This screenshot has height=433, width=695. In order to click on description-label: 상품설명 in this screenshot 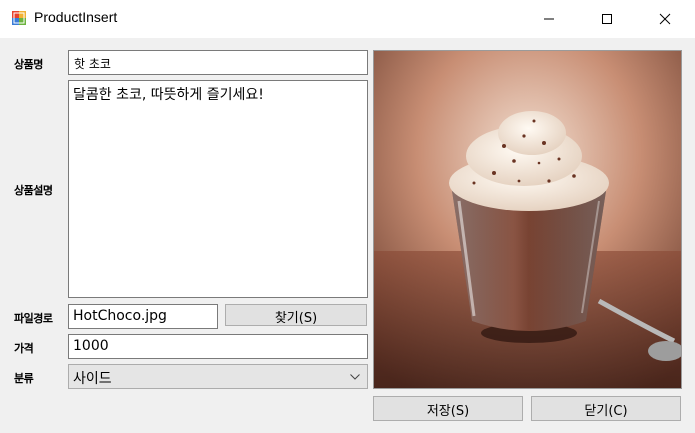, I will do `click(33, 190)`.